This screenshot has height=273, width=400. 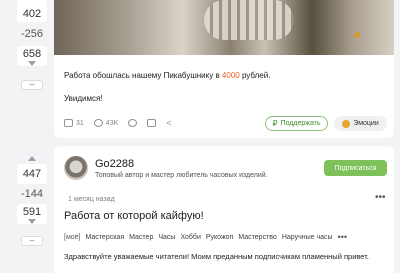 What do you see at coordinates (300, 123) in the screenshot?
I see `support-label: Поддержать` at bounding box center [300, 123].